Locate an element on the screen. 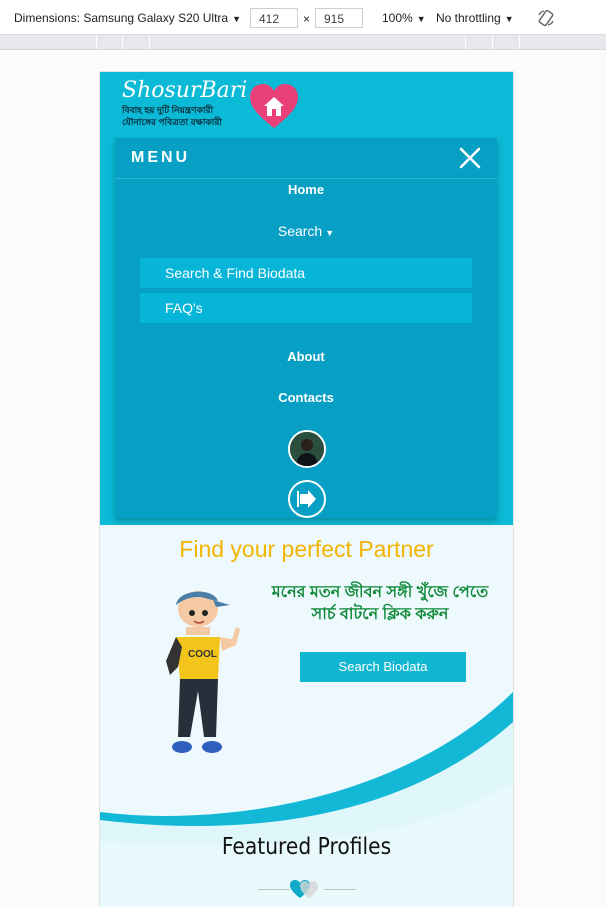 The width and height of the screenshot is (606, 907). logo-heart-house-icon is located at coordinates (274, 106).